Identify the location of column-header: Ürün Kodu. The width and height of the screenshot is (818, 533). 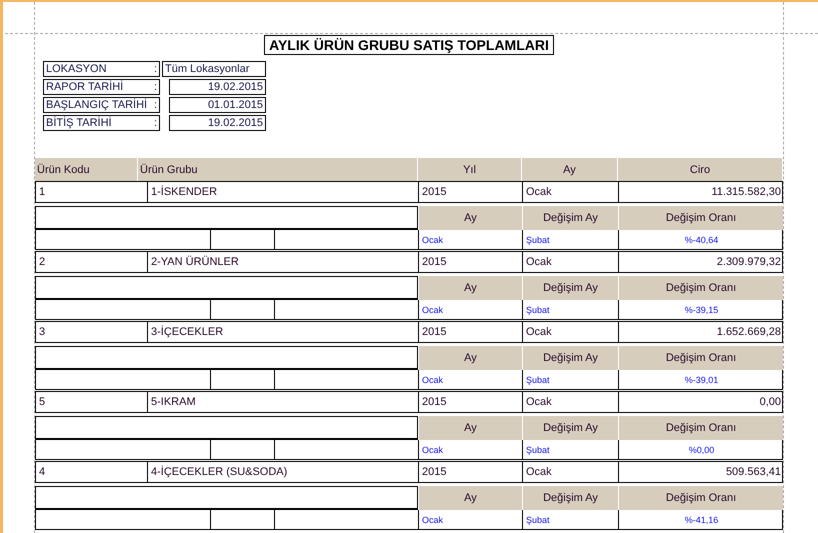
(86, 170).